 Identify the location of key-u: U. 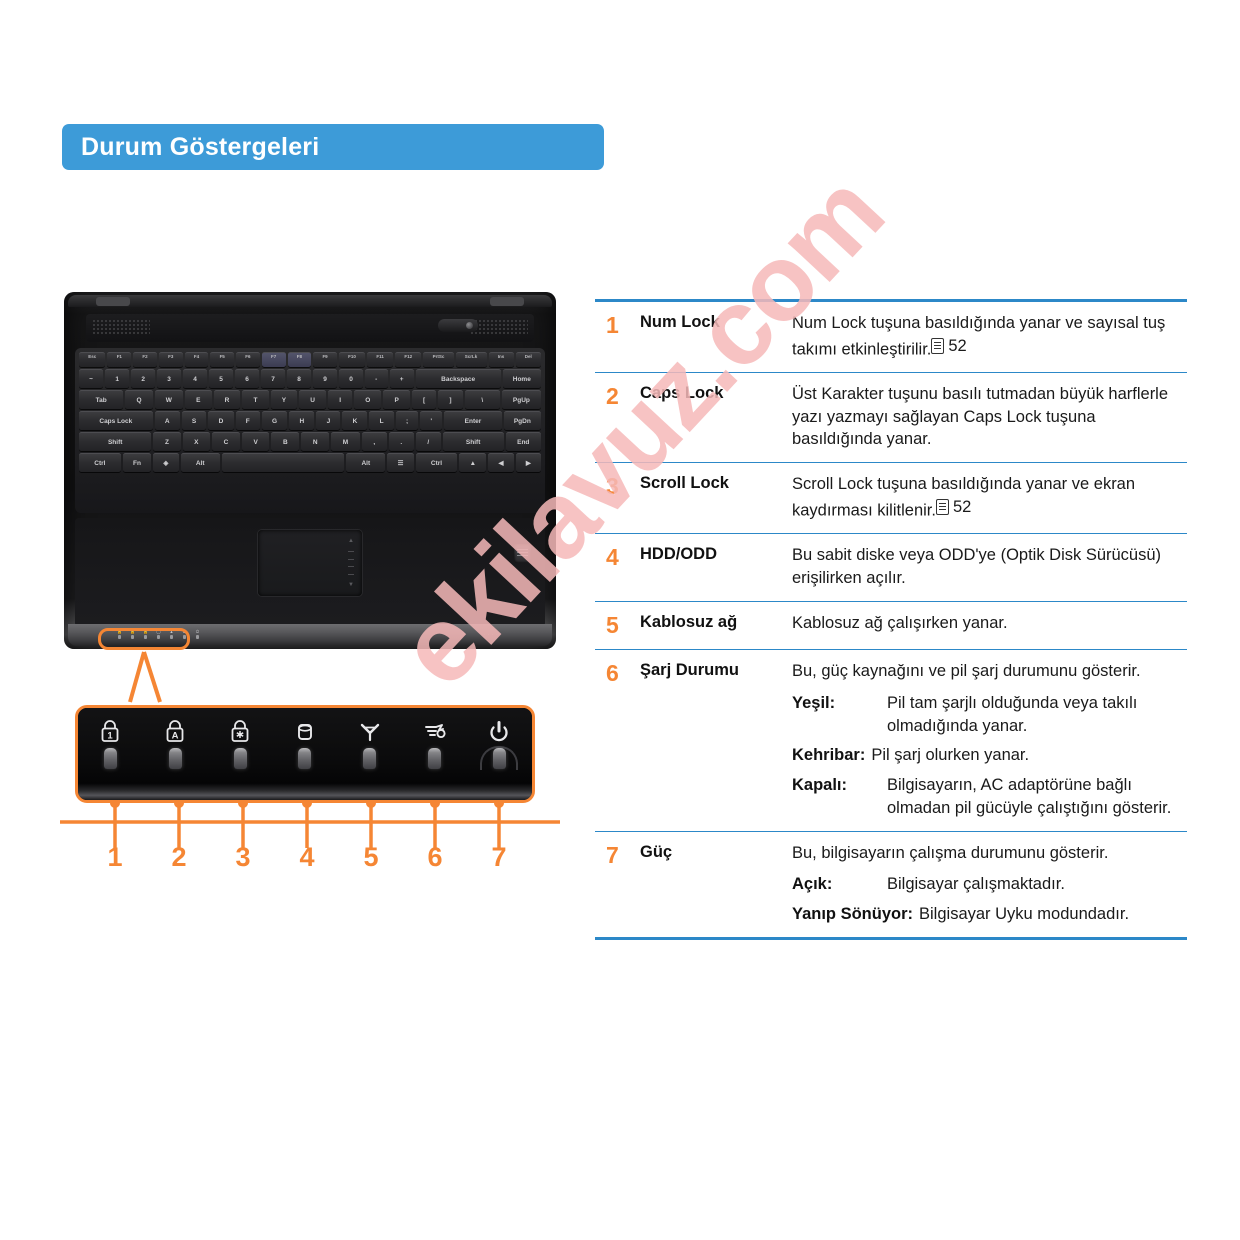
(313, 399).